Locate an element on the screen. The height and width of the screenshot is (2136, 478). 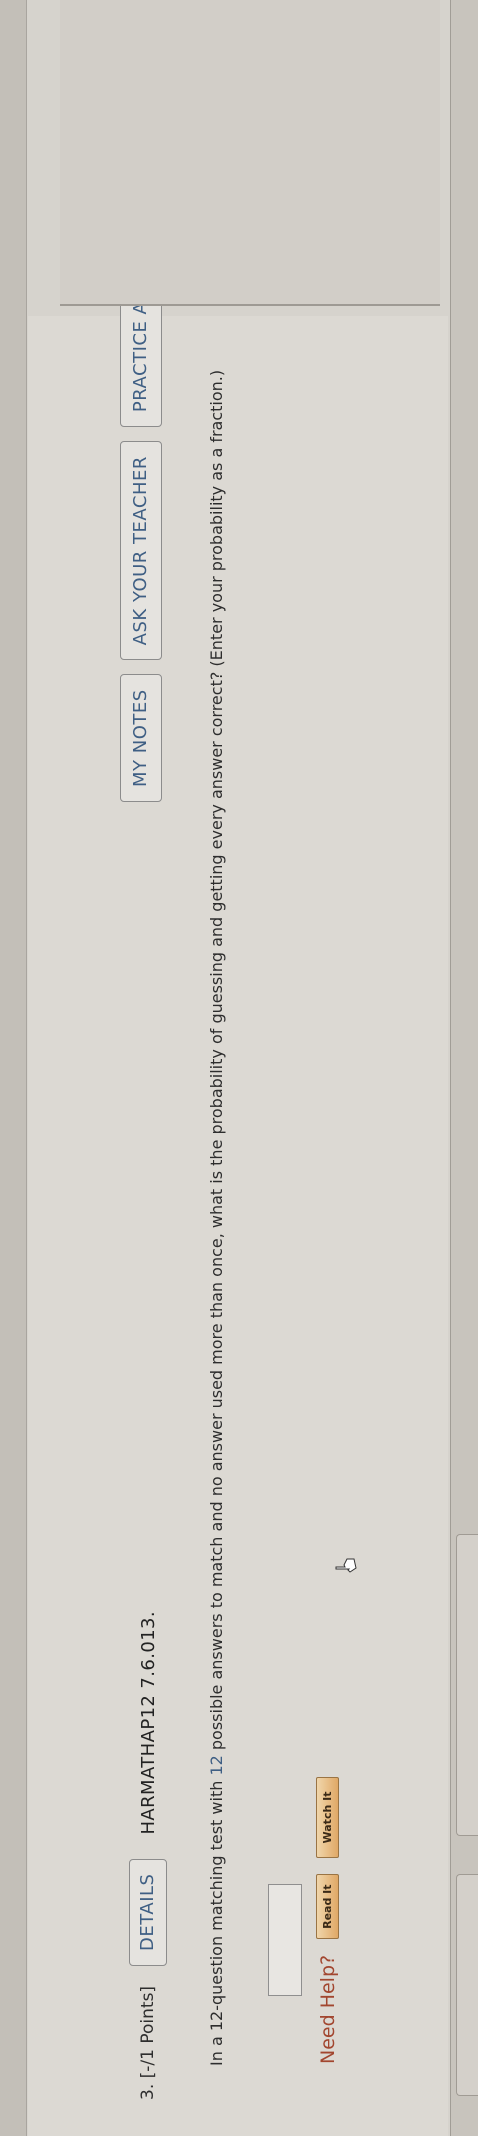
need-help-label: Need Help? is located at coordinates (327, 2009).